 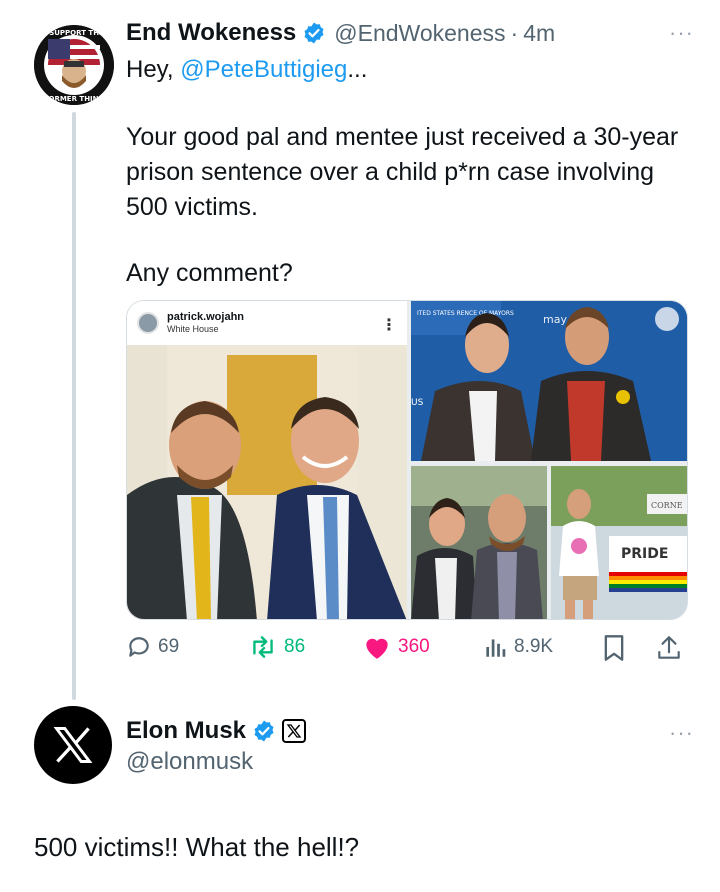 What do you see at coordinates (465, 313) in the screenshot?
I see `banner-text: ITED STATES RENCE OF MAYORS` at bounding box center [465, 313].